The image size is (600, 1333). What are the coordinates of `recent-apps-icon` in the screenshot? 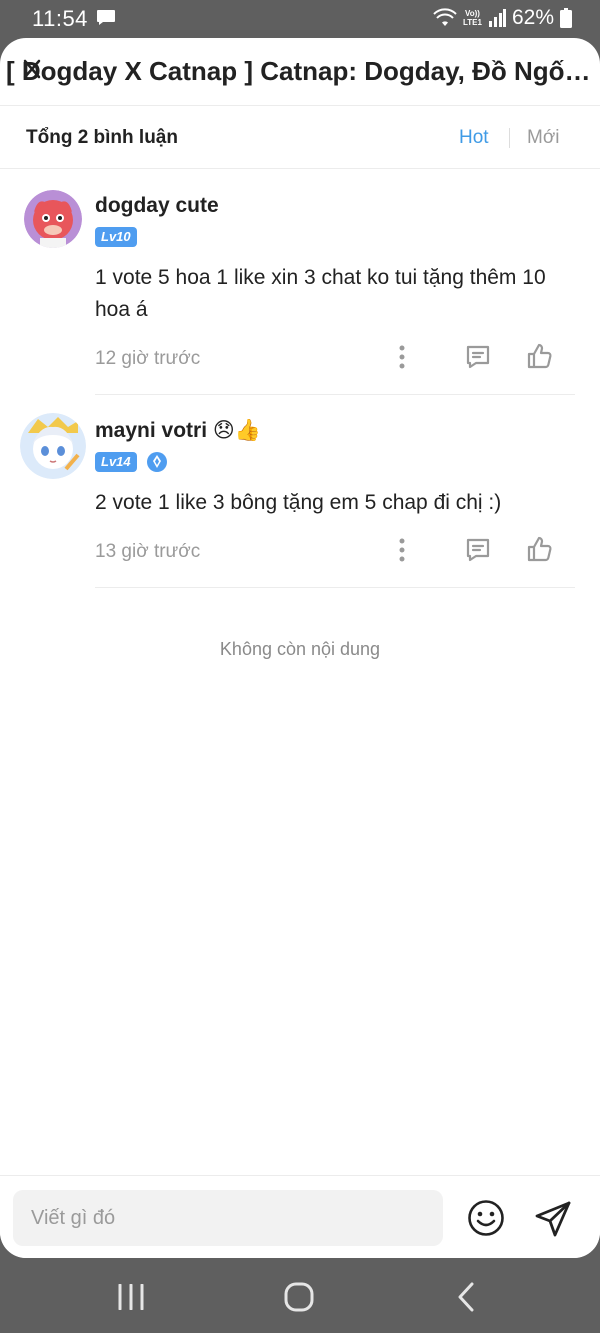 It's located at (131, 1297).